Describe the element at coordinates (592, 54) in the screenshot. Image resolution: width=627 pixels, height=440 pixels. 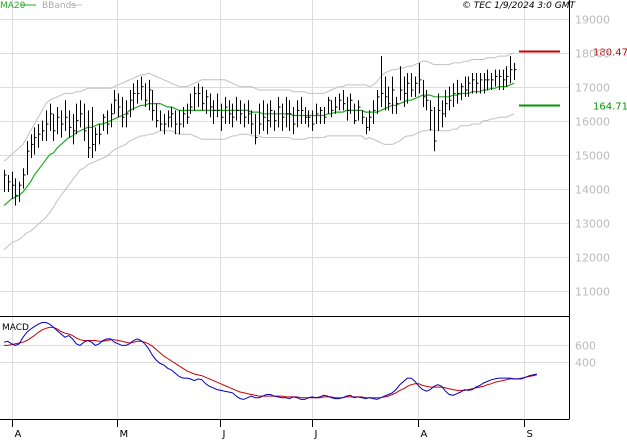
I see `price-tick-label: 18000` at that location.